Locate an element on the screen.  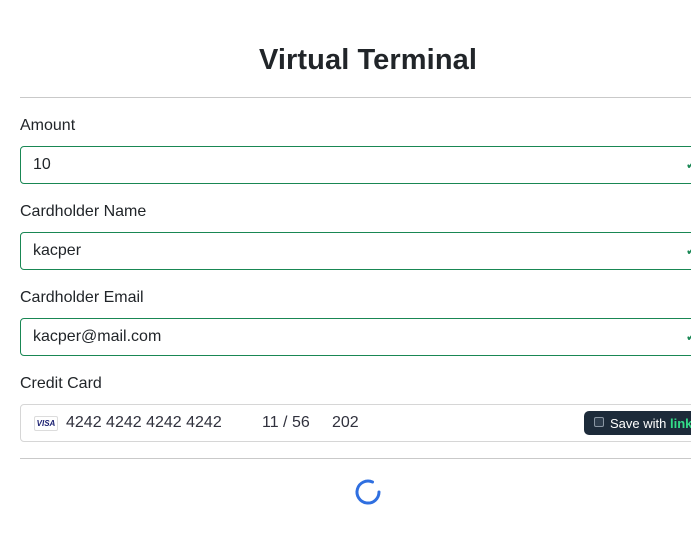
cardholder-email-label: Cardholder Email is located at coordinates (82, 297).